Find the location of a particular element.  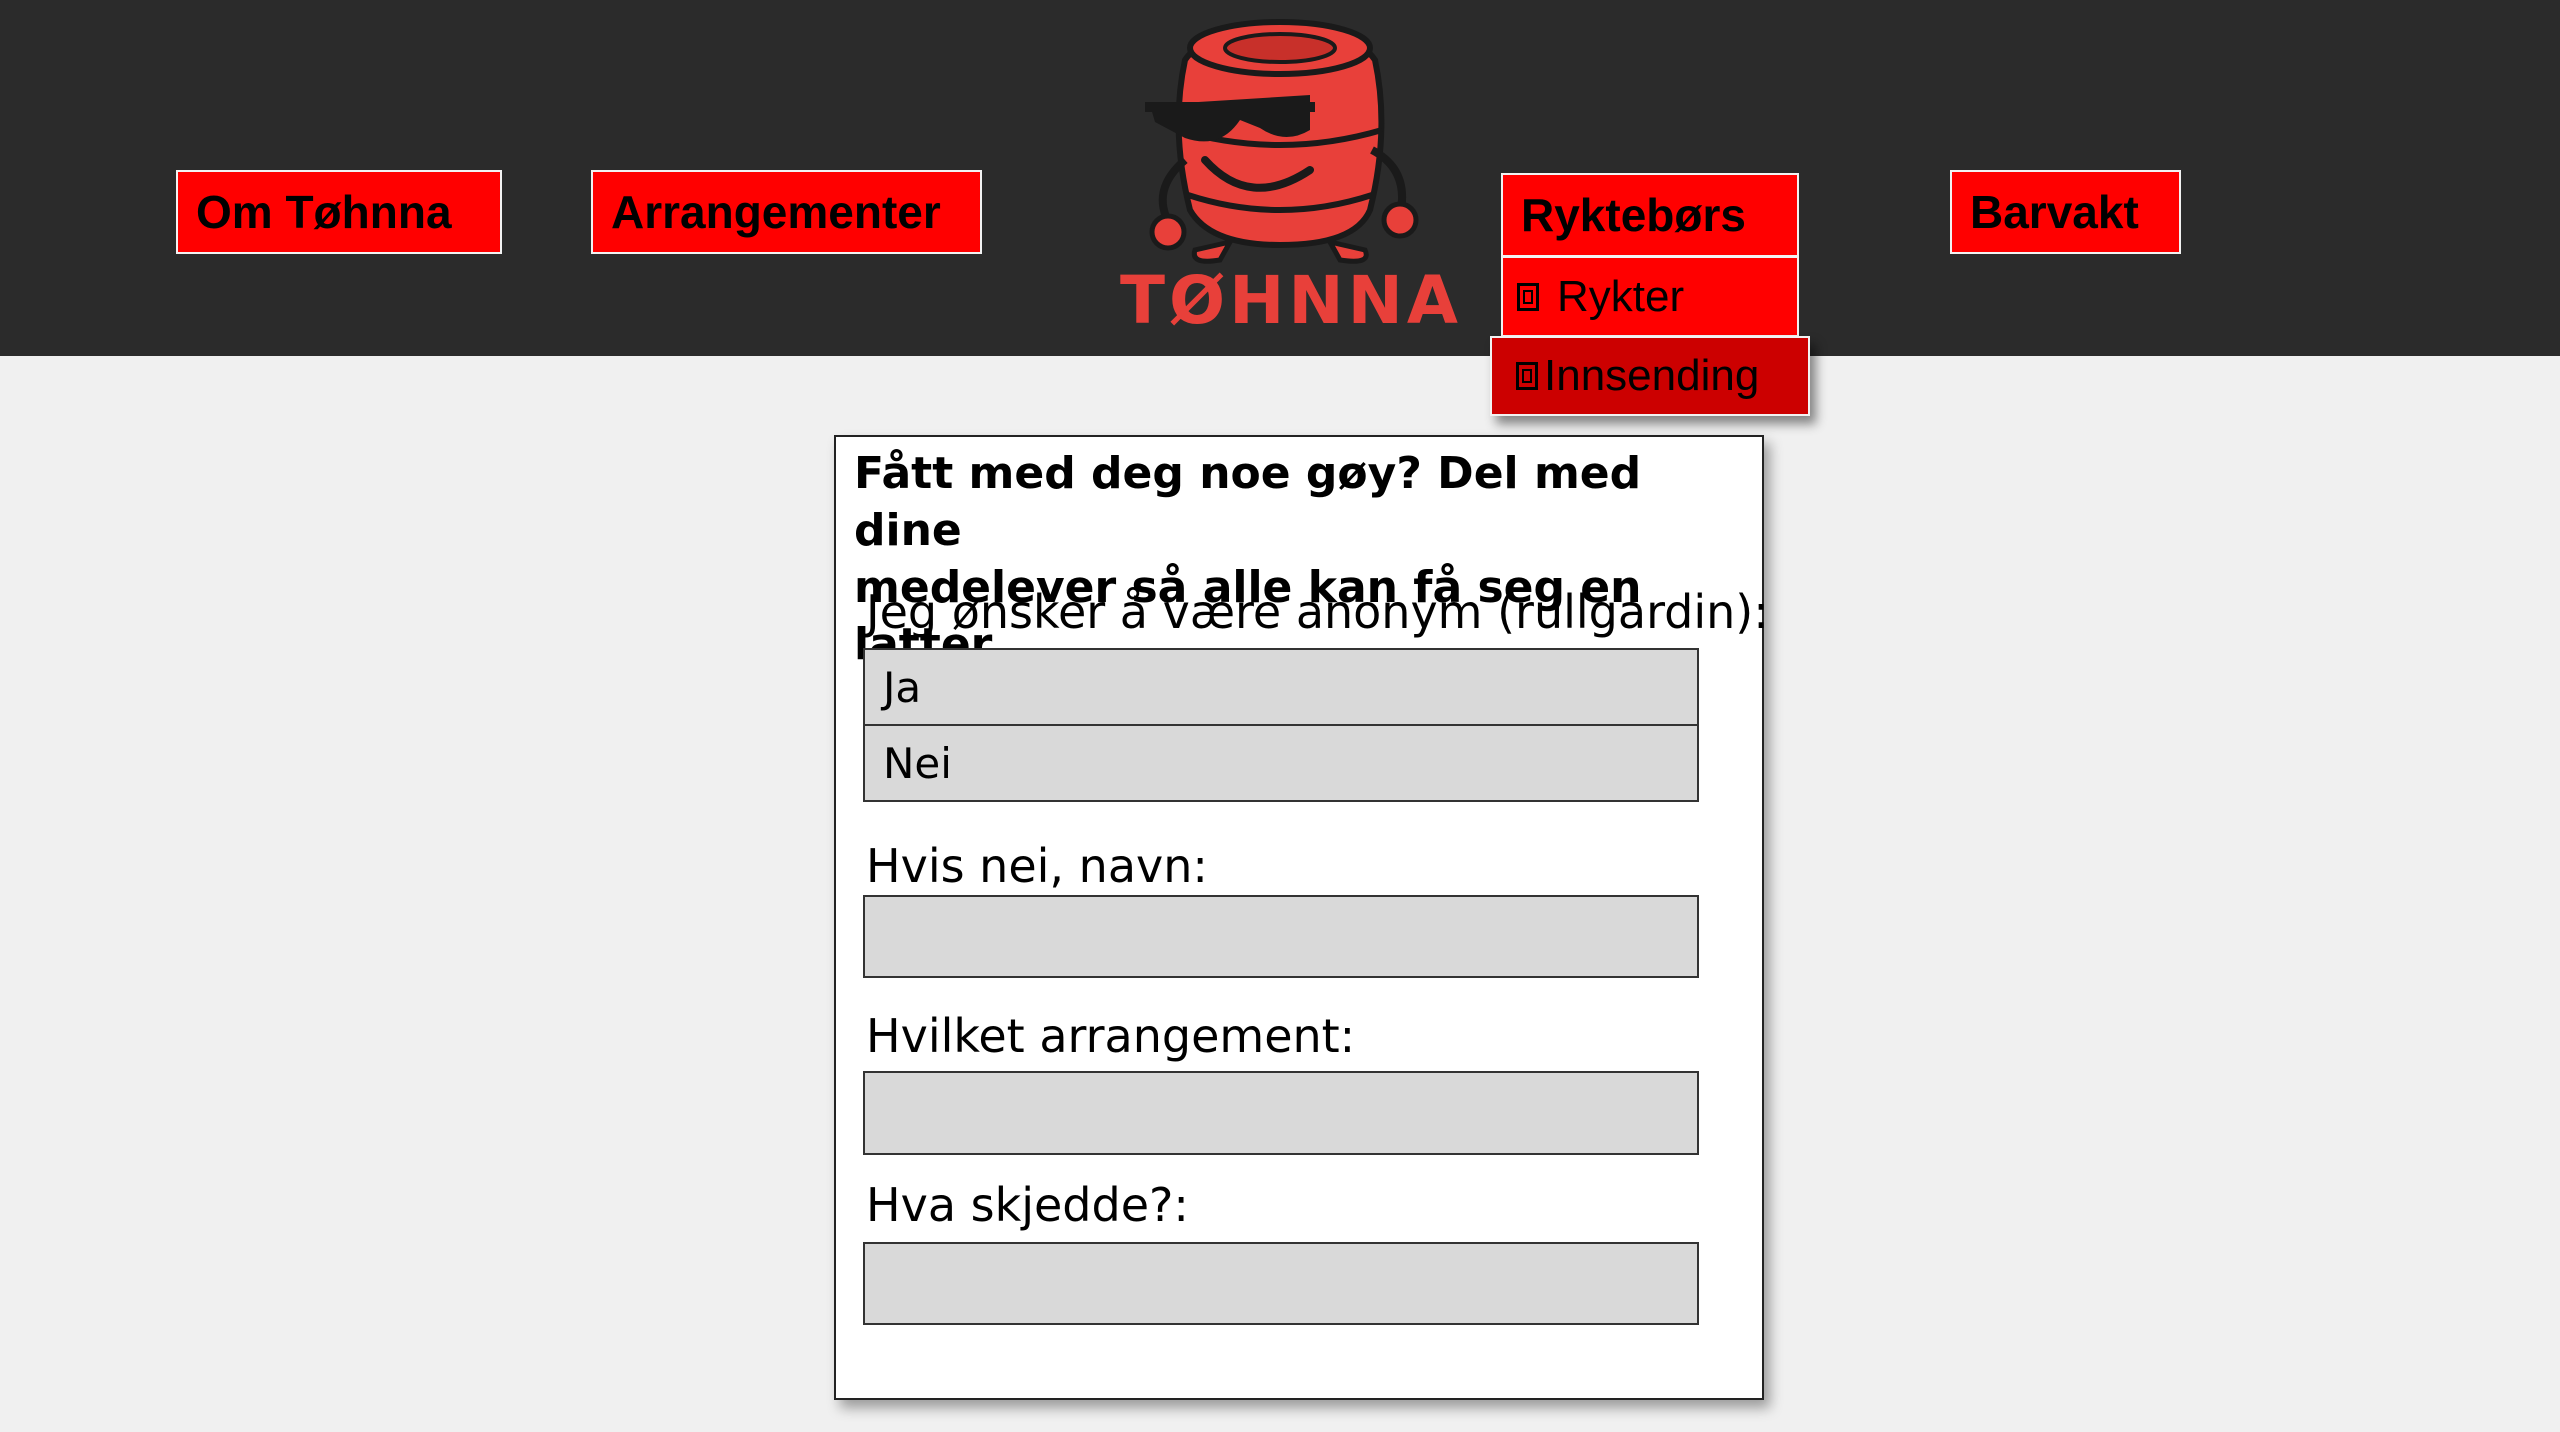

form-heading-line1: Fått med deg noe gøy? Del med dine is located at coordinates (1248, 502).